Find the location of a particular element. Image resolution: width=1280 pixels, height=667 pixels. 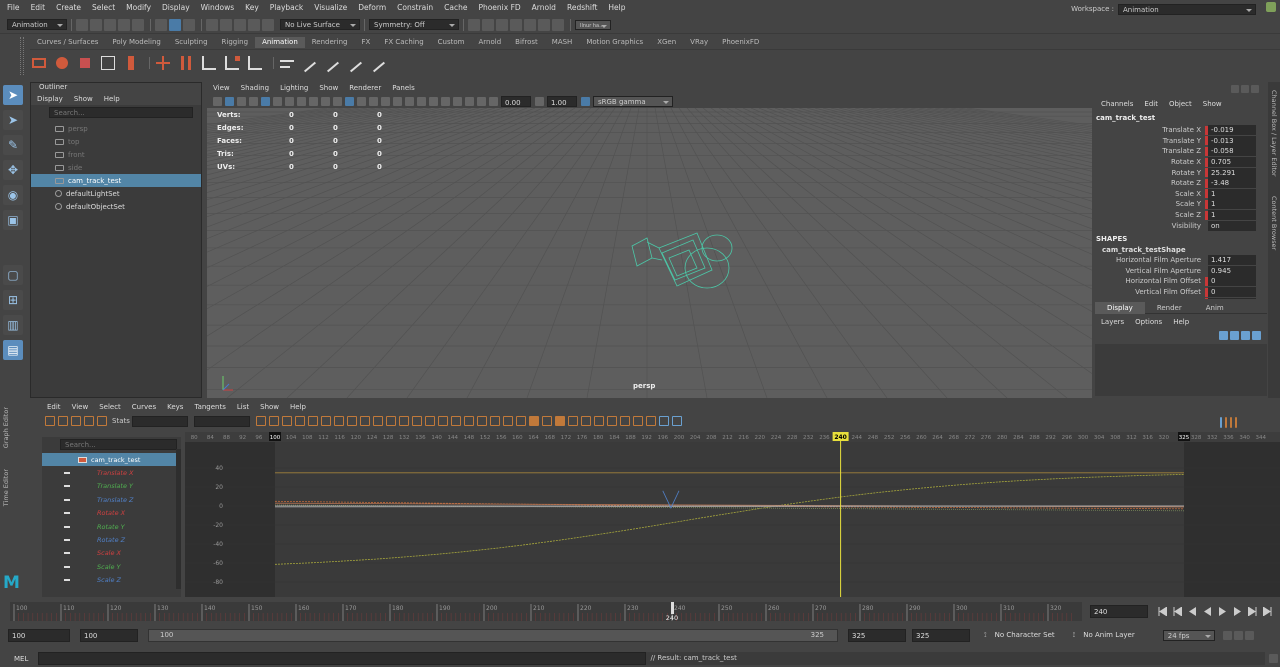

menu-create: Create is located at coordinates (68, 7).